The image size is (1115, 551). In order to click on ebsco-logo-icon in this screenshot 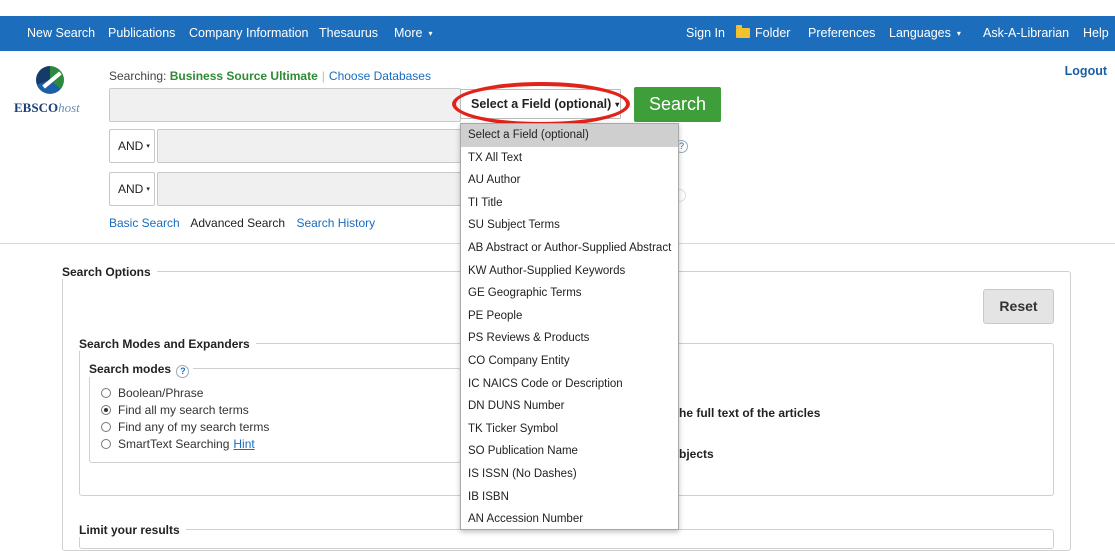, I will do `click(50, 80)`.